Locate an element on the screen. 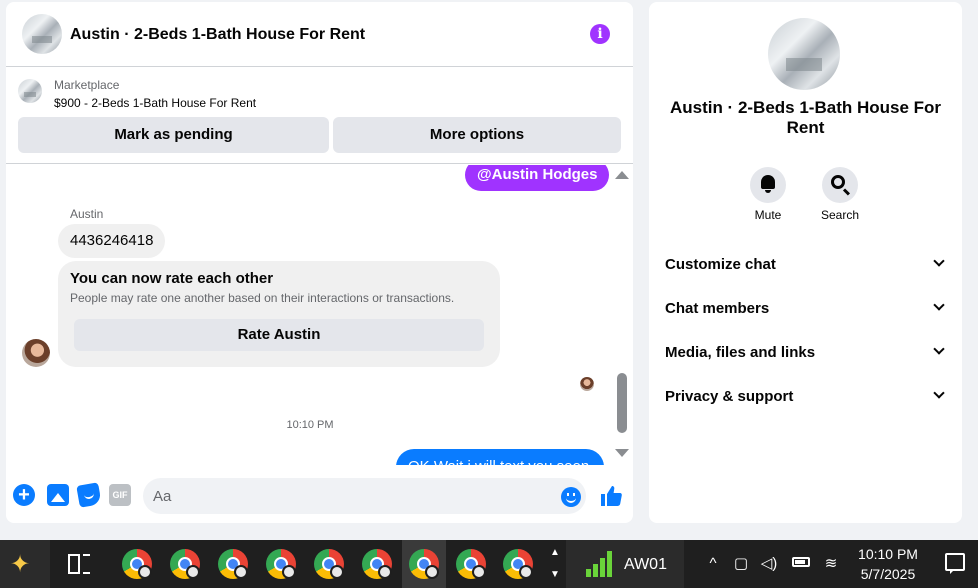 Image resolution: width=978 pixels, height=588 pixels. outgoing-mention-bubble: @Austin Hodges is located at coordinates (537, 178).